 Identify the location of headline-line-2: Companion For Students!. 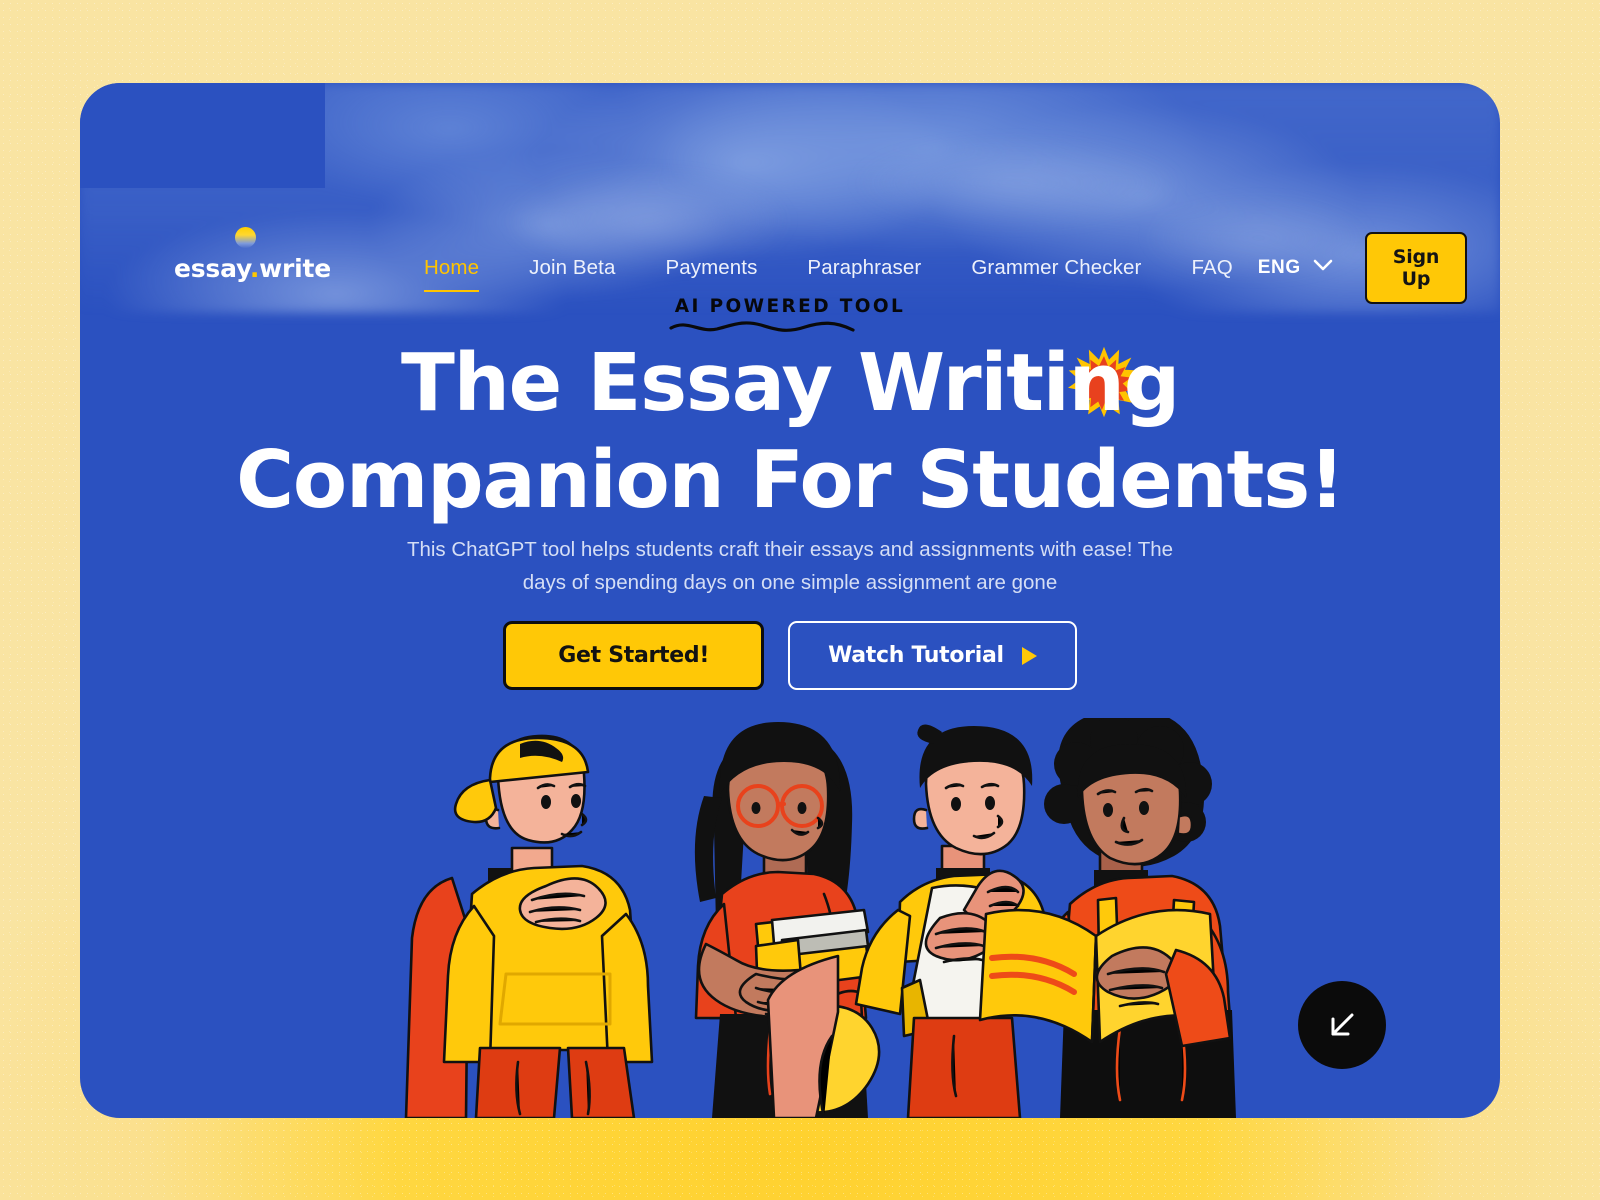
(790, 480).